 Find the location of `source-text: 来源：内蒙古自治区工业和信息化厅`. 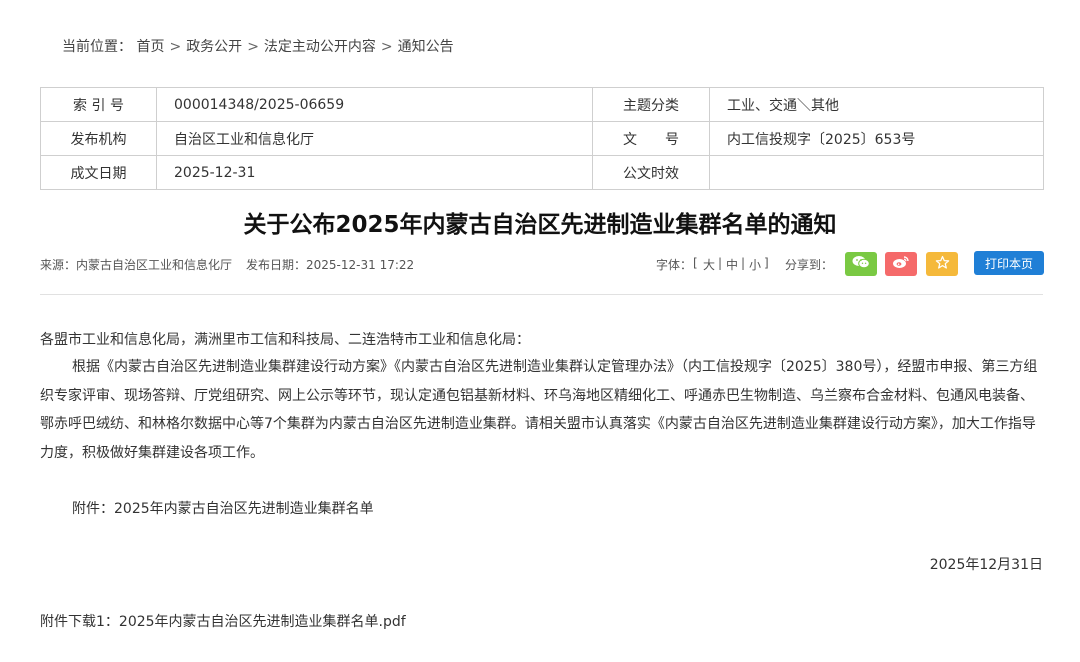

source-text: 来源：内蒙古自治区工业和信息化厅 is located at coordinates (136, 265).